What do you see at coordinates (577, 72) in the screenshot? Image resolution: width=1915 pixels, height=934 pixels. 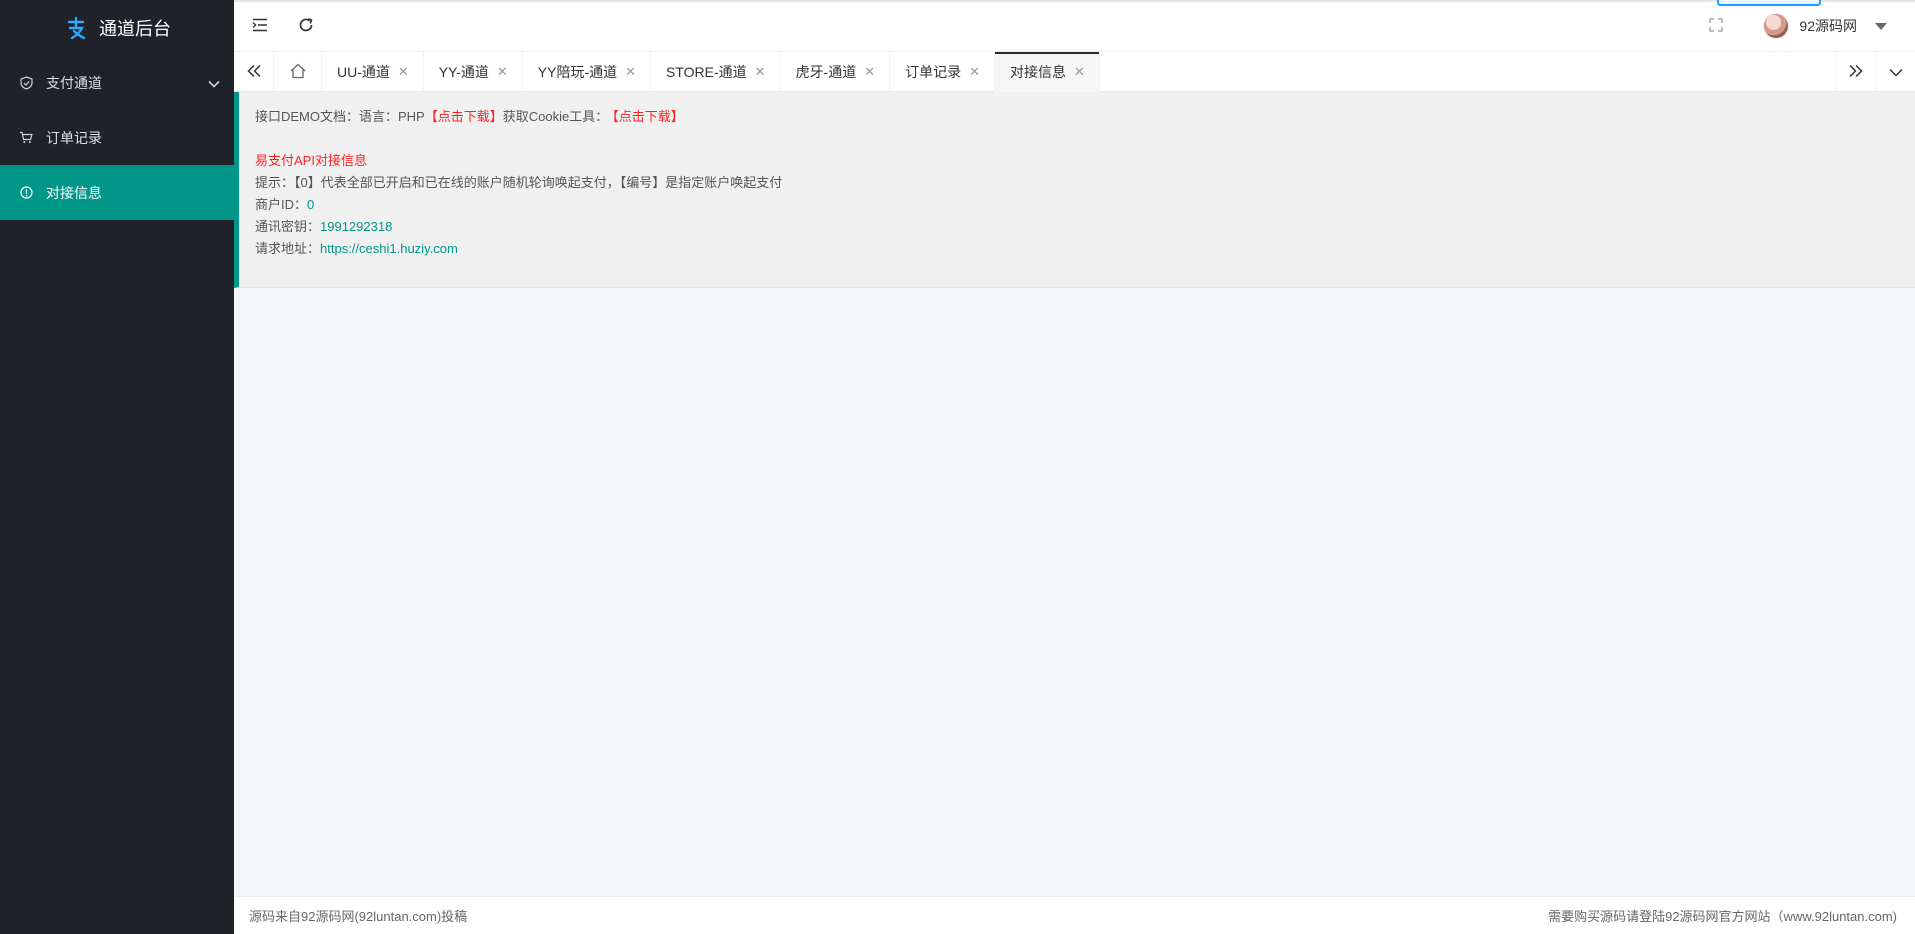 I see `tab-label: YY陪玩-通道` at bounding box center [577, 72].